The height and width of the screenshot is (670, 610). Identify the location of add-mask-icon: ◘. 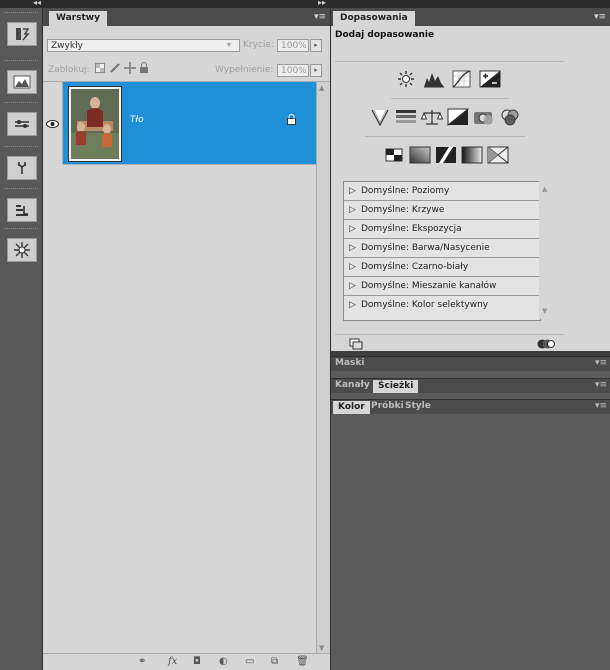
(197, 661).